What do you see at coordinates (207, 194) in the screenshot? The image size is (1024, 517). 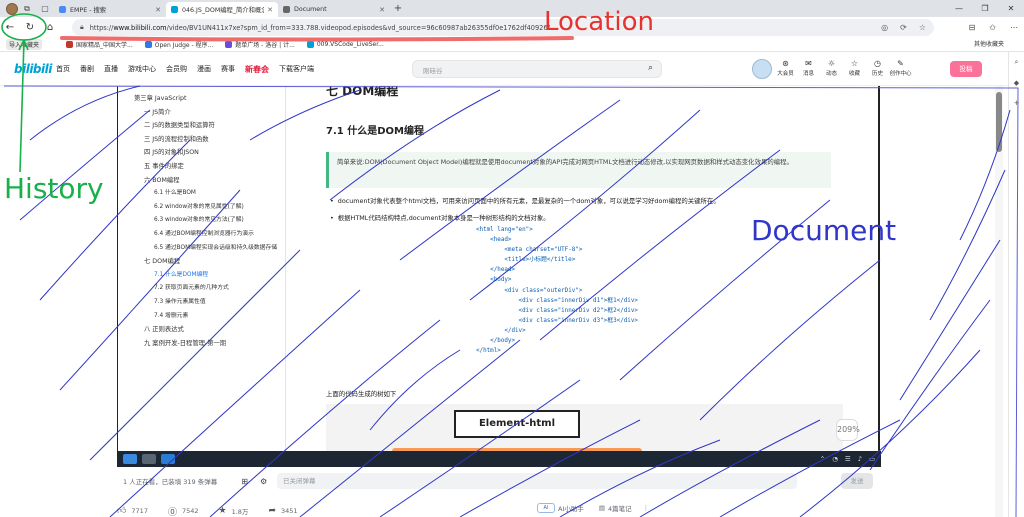 I see `toc-item: 6.1 什么是BOM` at bounding box center [207, 194].